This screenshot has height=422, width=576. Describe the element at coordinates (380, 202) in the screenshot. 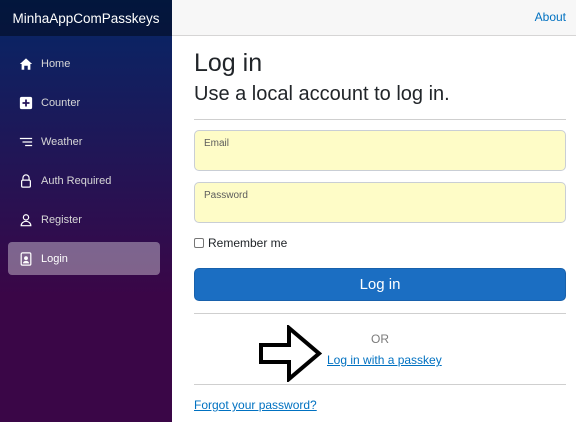

I see `password-field: Password` at that location.